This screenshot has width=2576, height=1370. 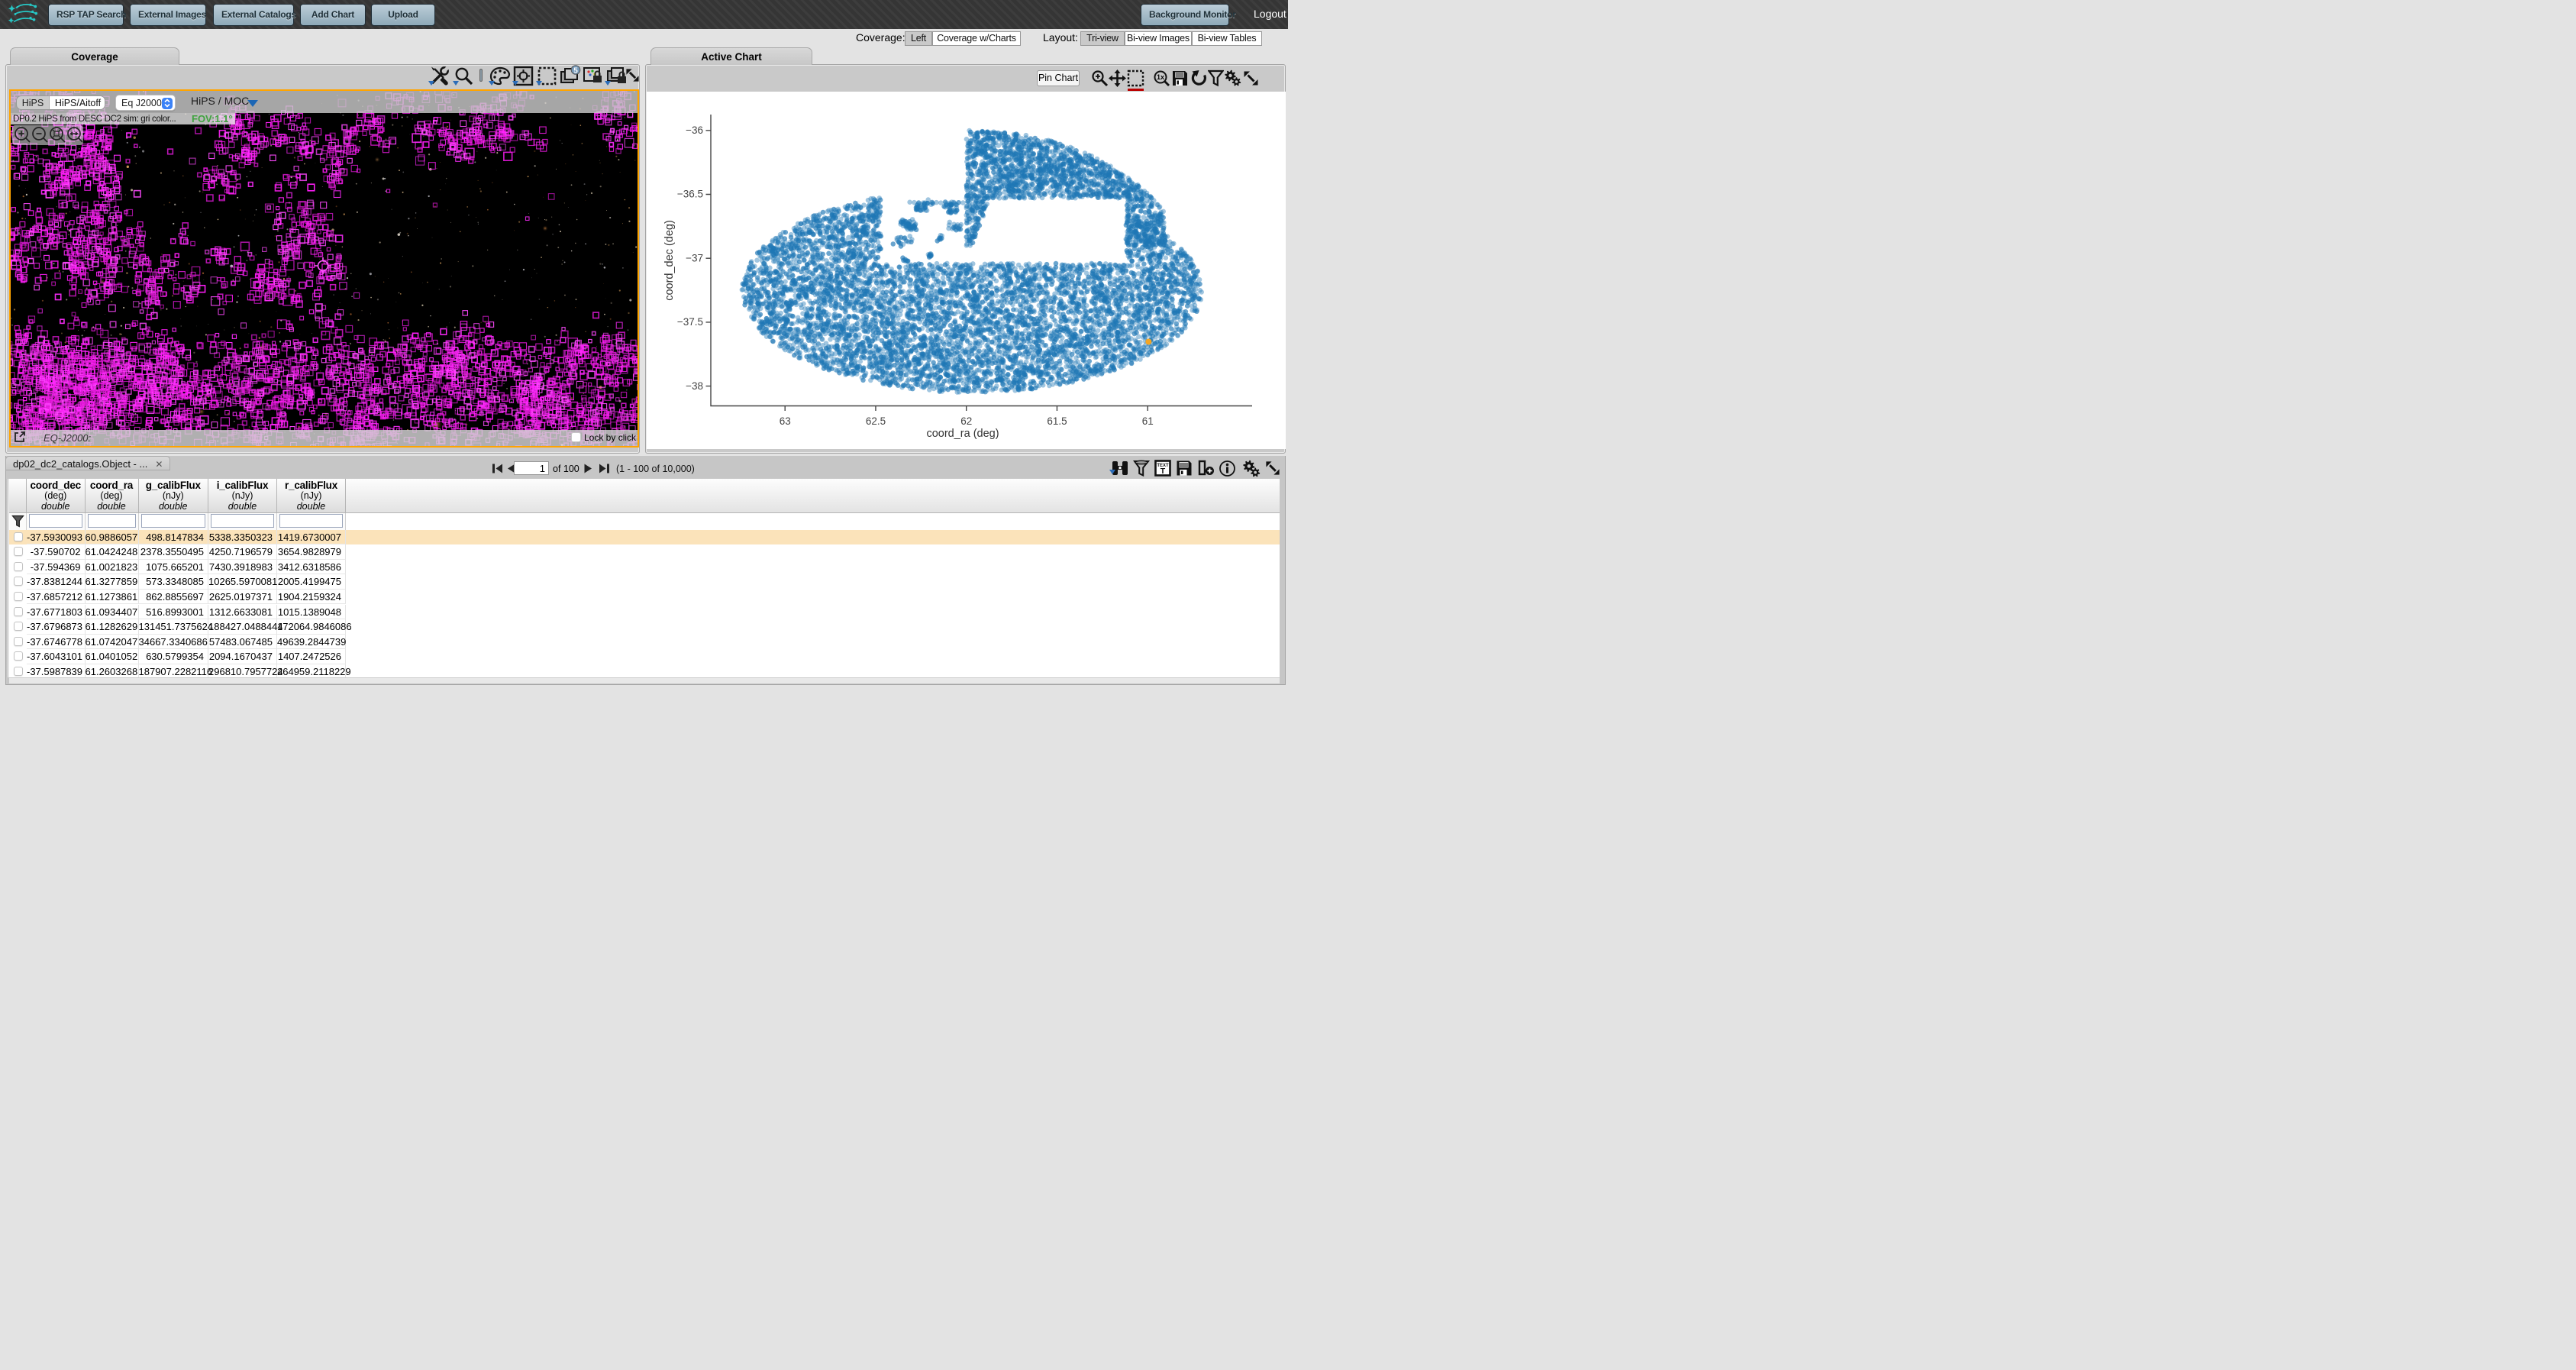 What do you see at coordinates (575, 71) in the screenshot?
I see `svg-text: 5` at bounding box center [575, 71].